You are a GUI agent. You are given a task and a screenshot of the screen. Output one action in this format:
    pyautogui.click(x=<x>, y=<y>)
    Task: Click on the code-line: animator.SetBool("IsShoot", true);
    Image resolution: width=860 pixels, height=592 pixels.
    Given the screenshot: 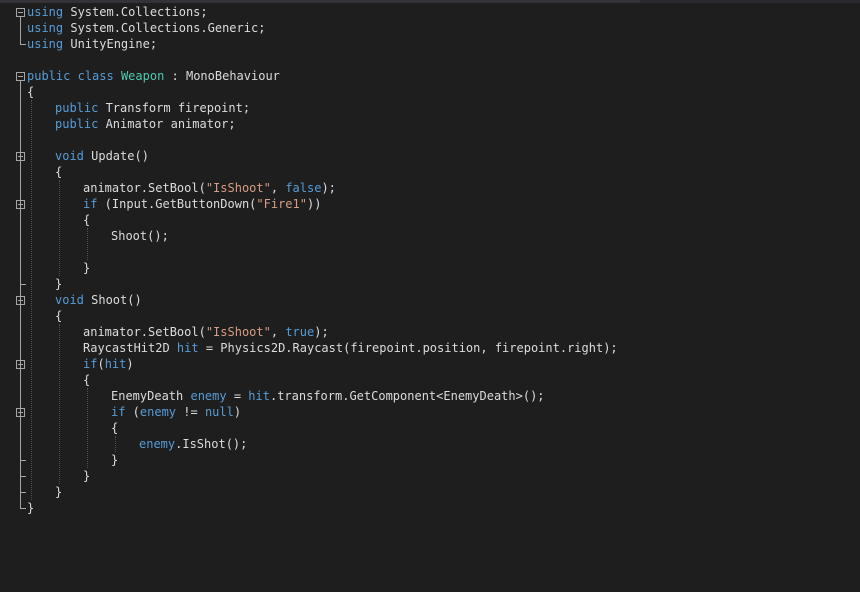 What is the action you would take?
    pyautogui.click(x=206, y=332)
    